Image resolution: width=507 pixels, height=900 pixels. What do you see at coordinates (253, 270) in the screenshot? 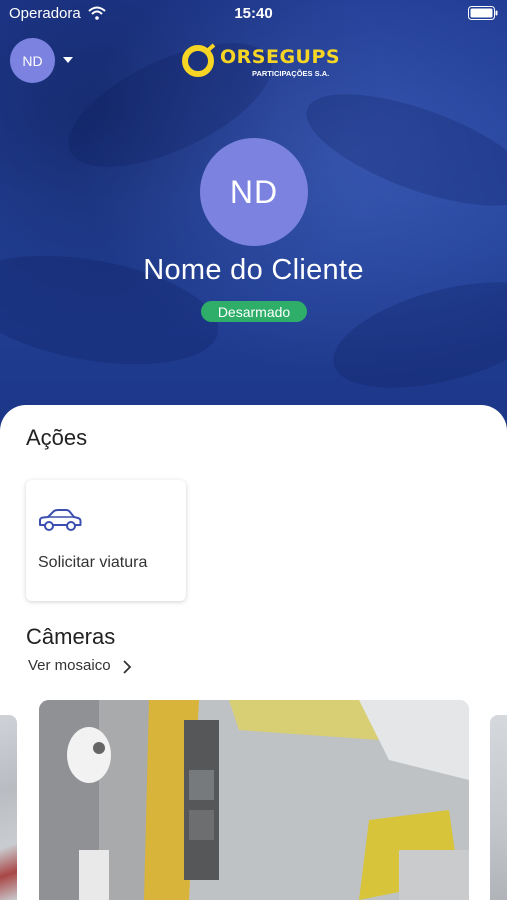
I see `client-name: Nome do Cliente` at bounding box center [253, 270].